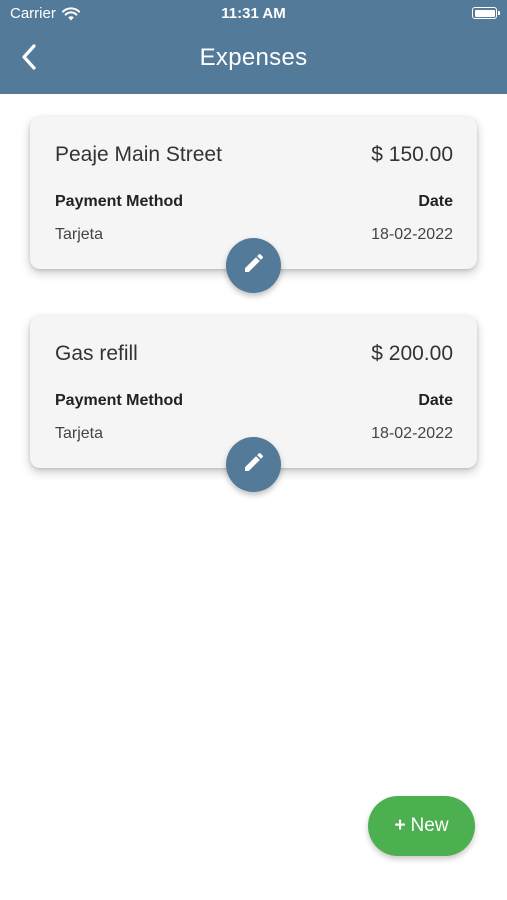 The image size is (507, 900). Describe the element at coordinates (412, 154) in the screenshot. I see `expense-amount: $ 150.00` at that location.